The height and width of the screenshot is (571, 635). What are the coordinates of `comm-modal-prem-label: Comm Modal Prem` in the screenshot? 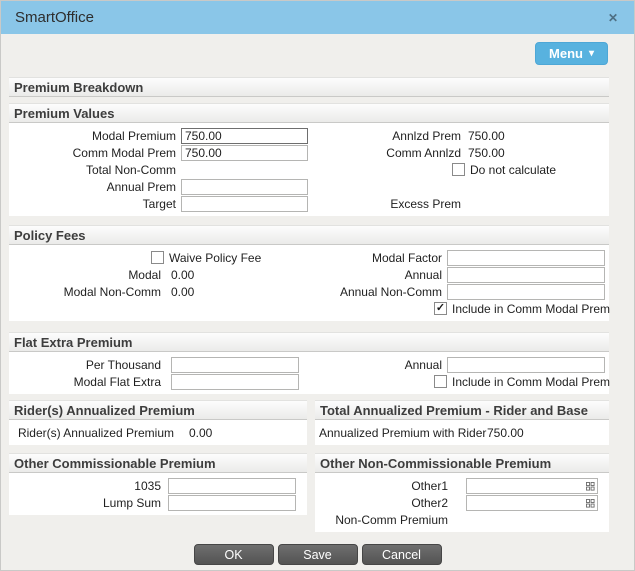 It's located at (124, 152).